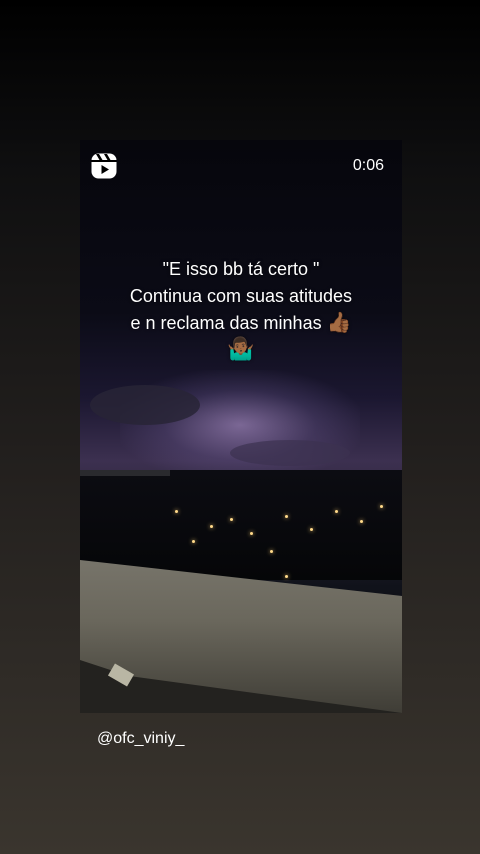  Describe the element at coordinates (241, 348) in the screenshot. I see `shrug-emoji: 🤷🏾‍♂️` at that location.